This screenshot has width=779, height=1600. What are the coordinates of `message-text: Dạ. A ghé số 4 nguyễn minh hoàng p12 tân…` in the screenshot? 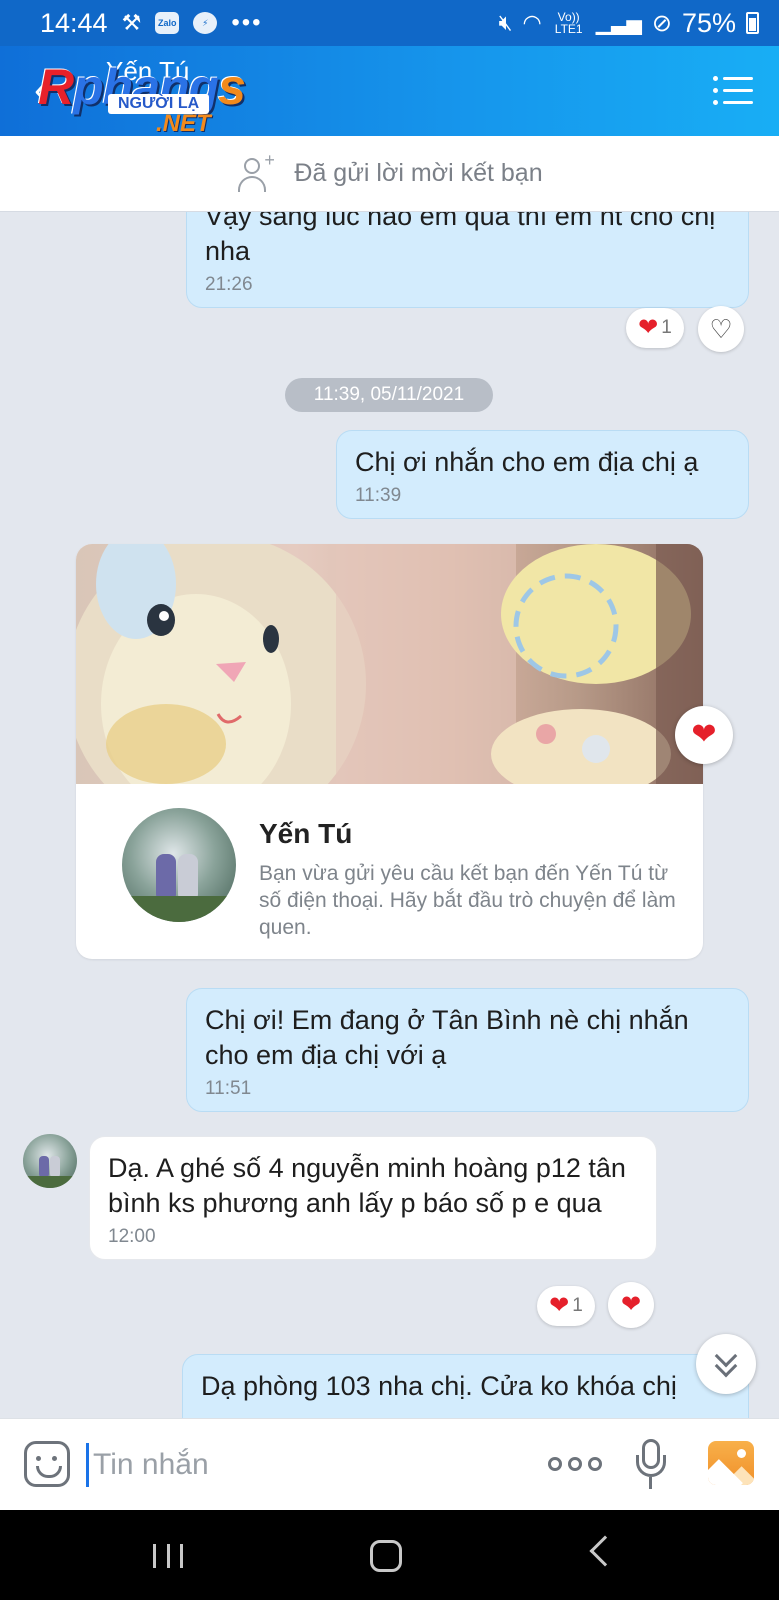 It's located at (367, 1185).